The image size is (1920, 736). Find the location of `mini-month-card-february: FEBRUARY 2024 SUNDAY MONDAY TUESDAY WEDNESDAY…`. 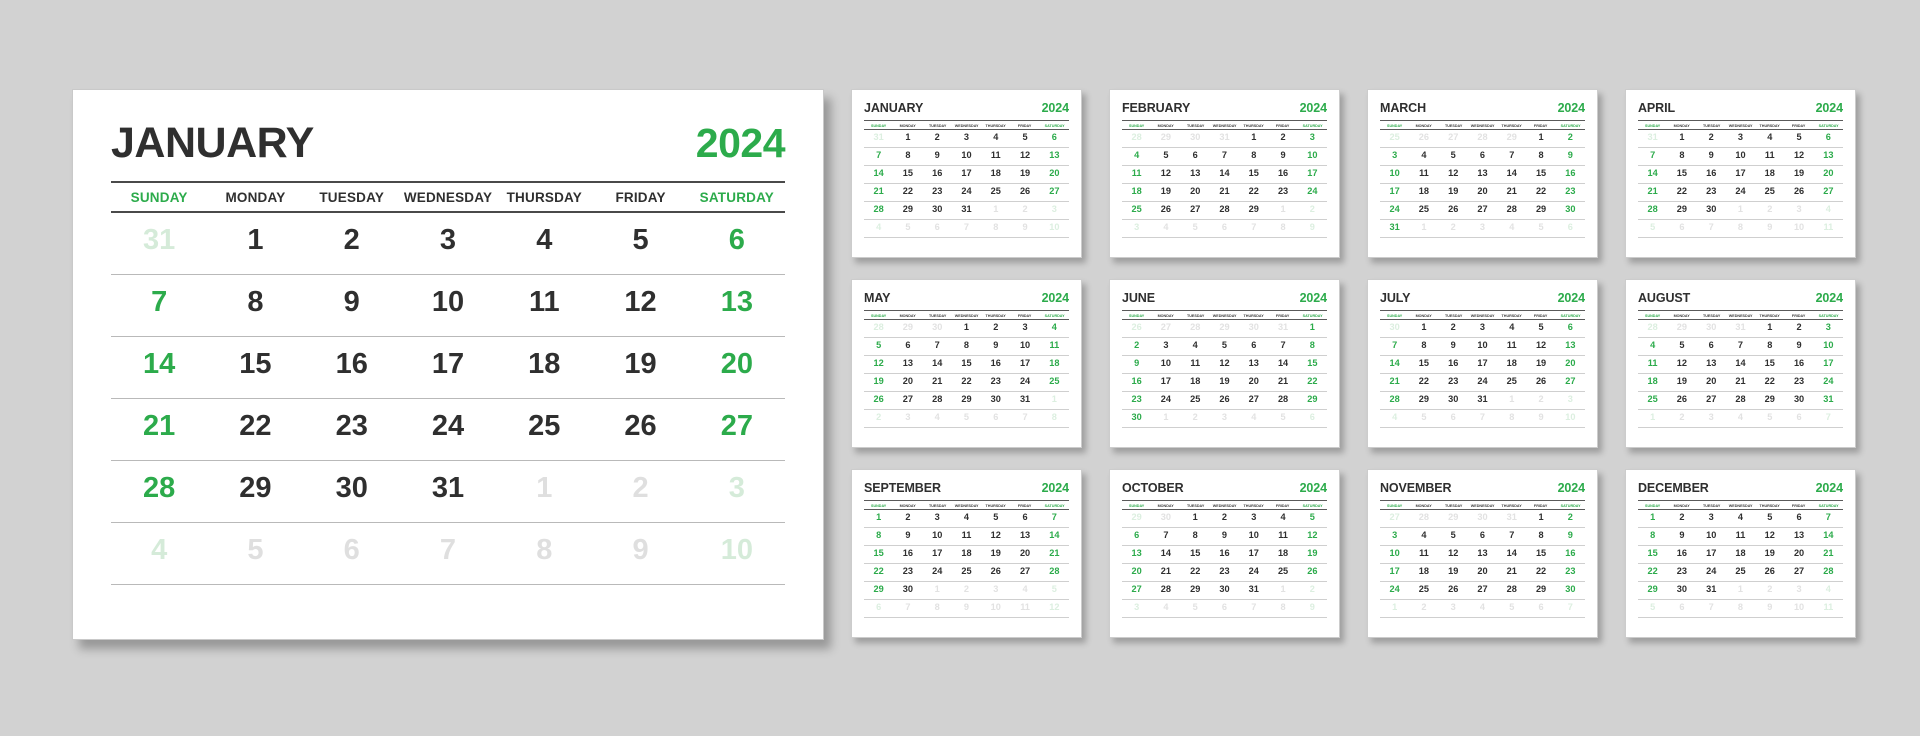

mini-month-card-february: FEBRUARY 2024 SUNDAY MONDAY TUESDAY WEDNESDAY… is located at coordinates (1224, 173).